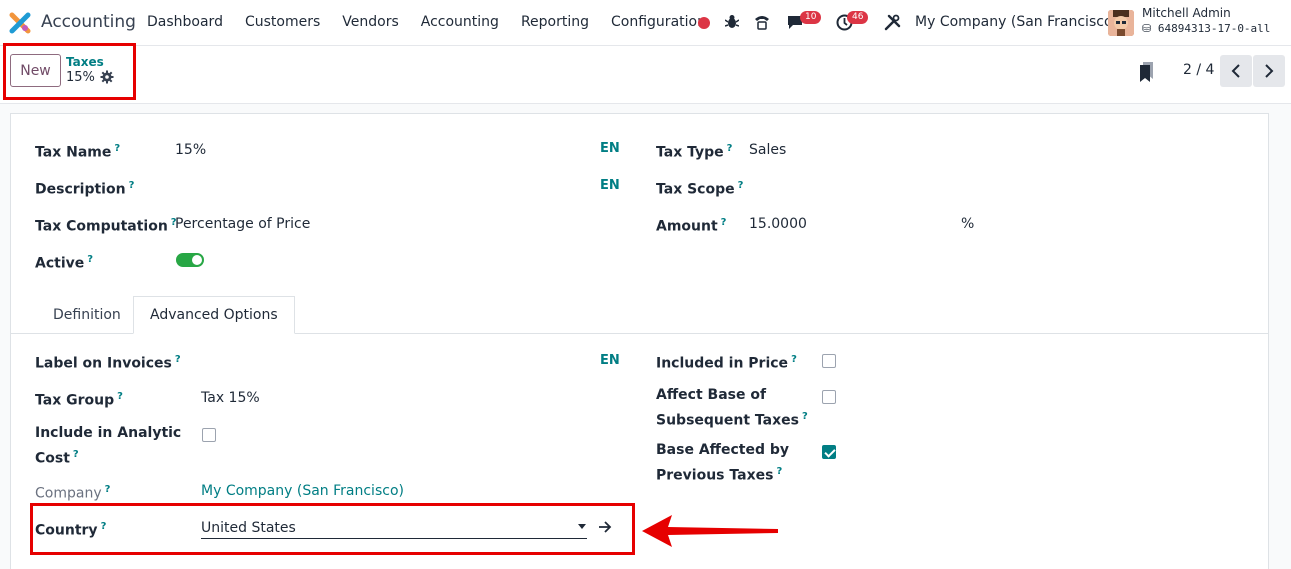 This screenshot has height=569, width=1291. I want to click on base-affected-checkbox, so click(829, 452).